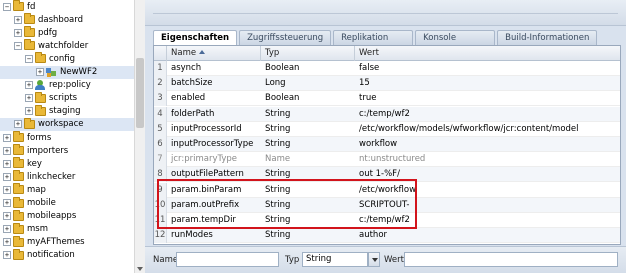 The height and width of the screenshot is (273, 626). I want to click on value-input, so click(511, 259).